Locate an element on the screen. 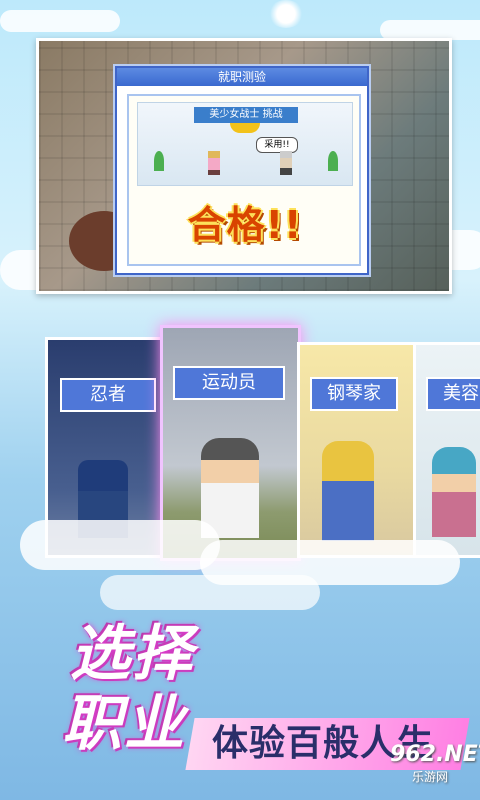  pianist-sprite is located at coordinates (348, 491).